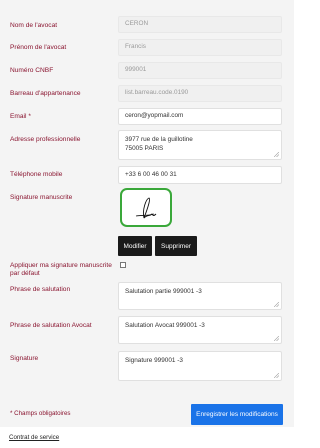 Image resolution: width=320 pixels, height=448 pixels. Describe the element at coordinates (200, 175) in the screenshot. I see `tel-field: +33 6 00 46 00 31` at that location.